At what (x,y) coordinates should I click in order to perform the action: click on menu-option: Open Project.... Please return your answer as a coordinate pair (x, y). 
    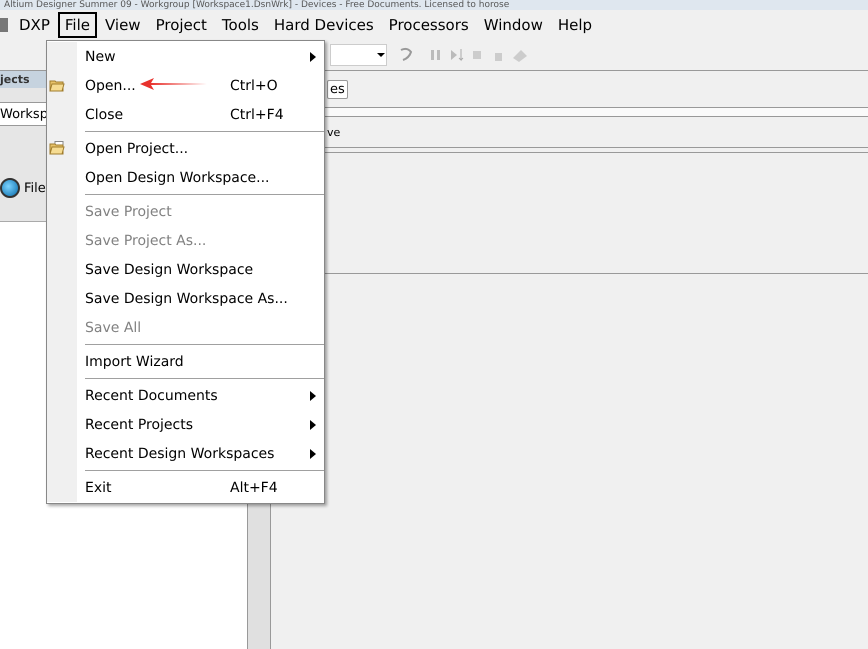
    Looking at the image, I should click on (200, 148).